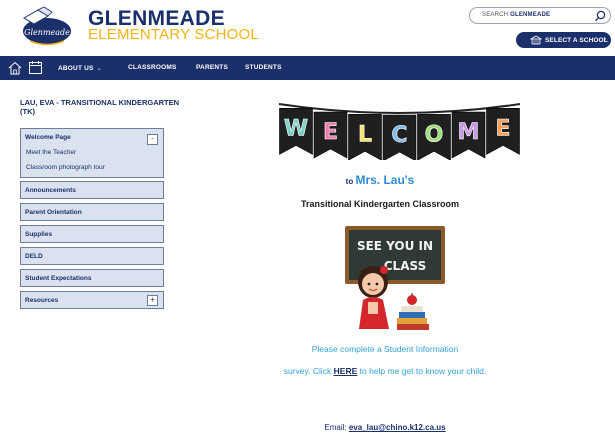  What do you see at coordinates (434, 134) in the screenshot?
I see `banner-letter: O` at bounding box center [434, 134].